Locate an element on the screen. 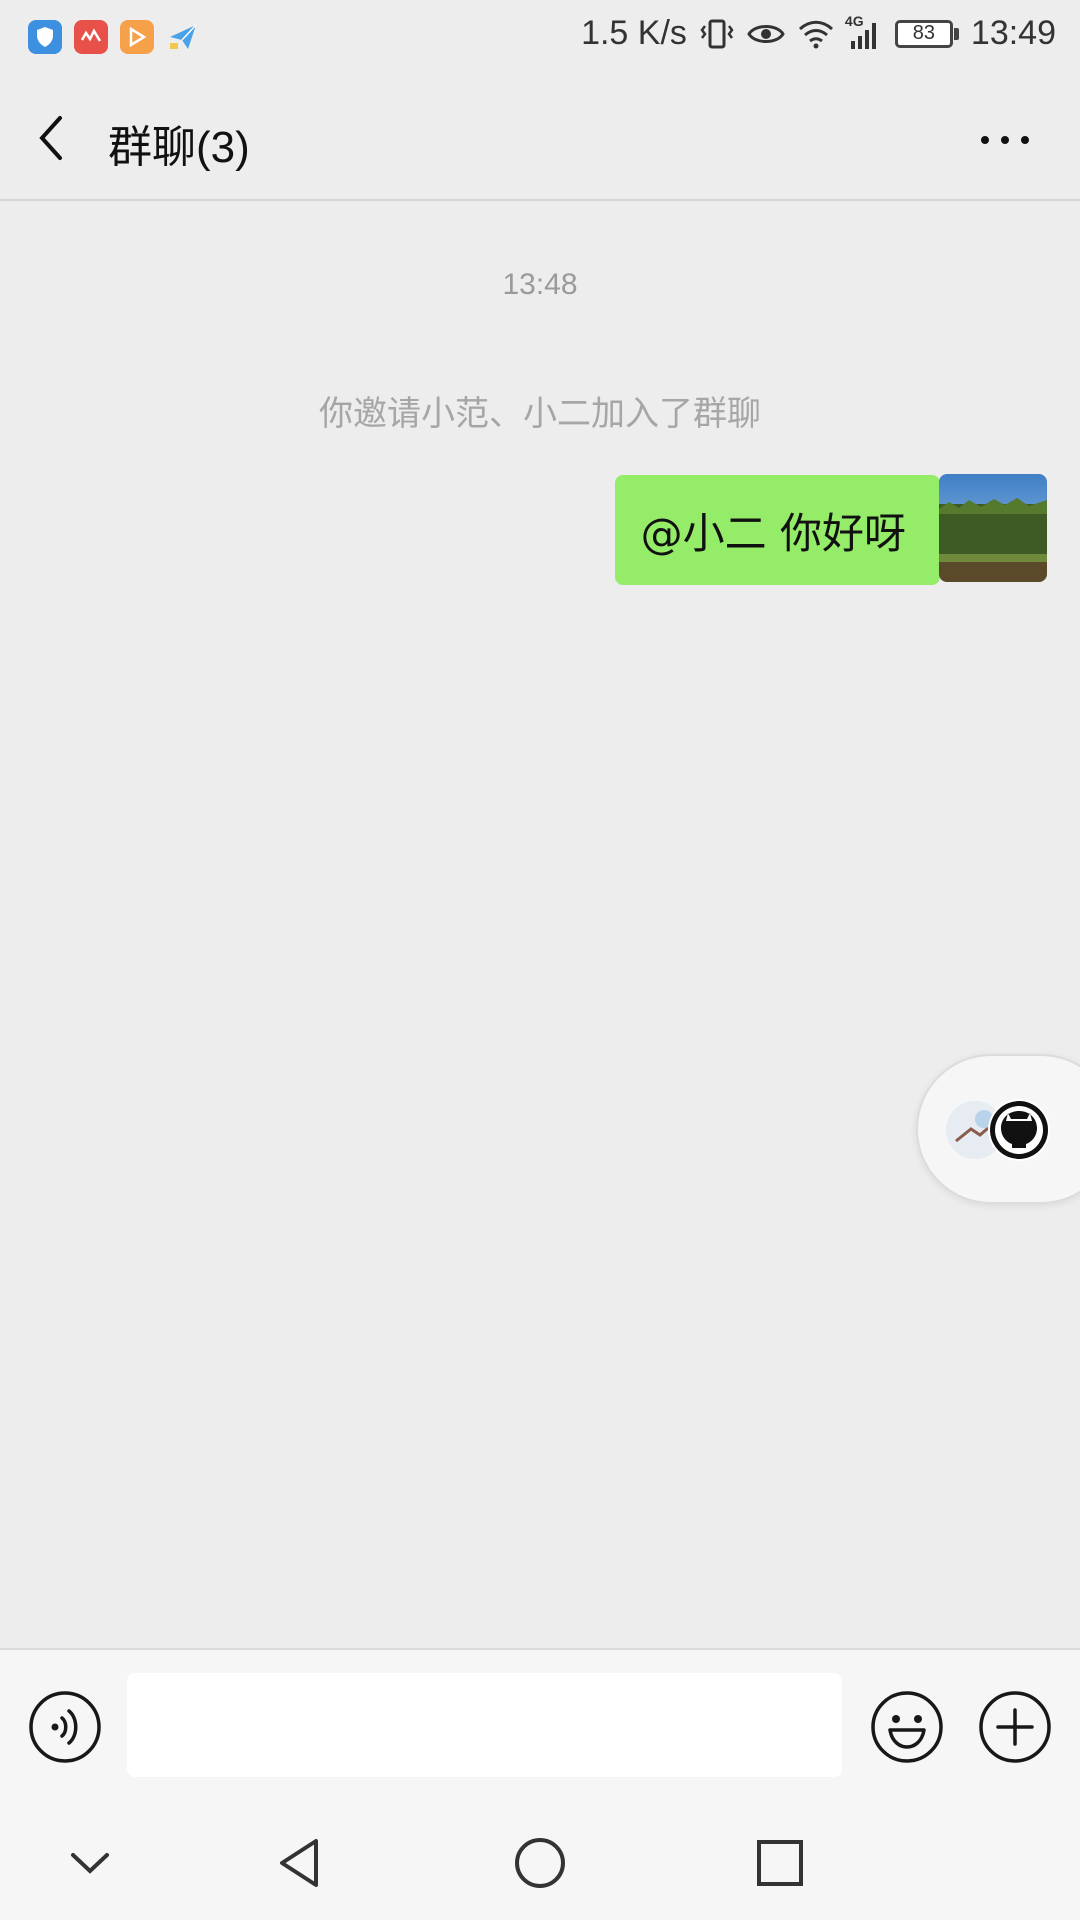 Image resolution: width=1080 pixels, height=1920 pixels. github-icon is located at coordinates (1019, 1130).